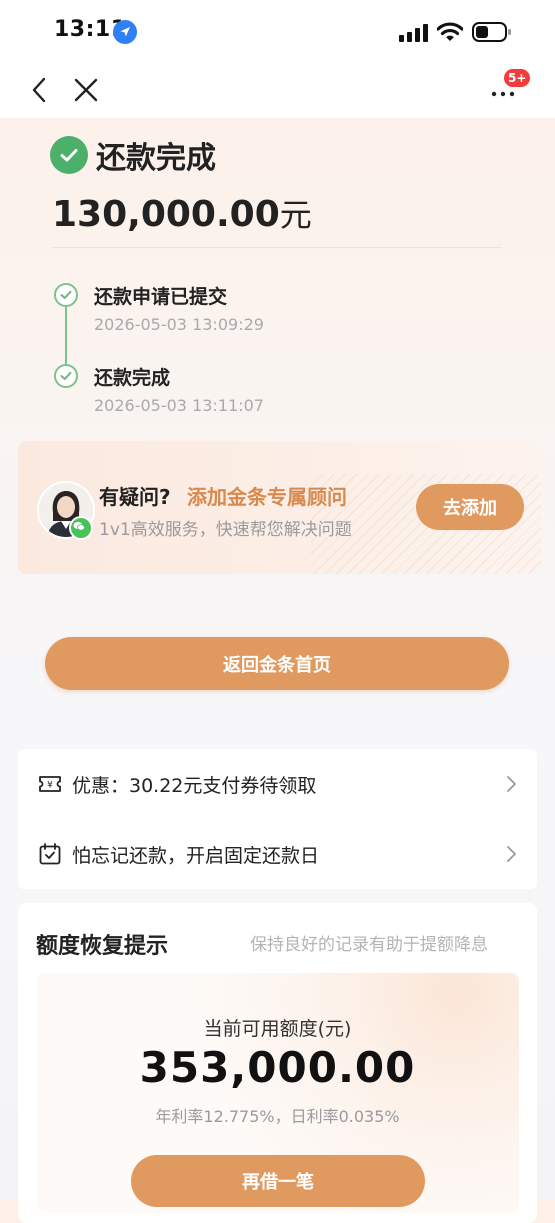  What do you see at coordinates (86, 90) in the screenshot?
I see `close-icon` at bounding box center [86, 90].